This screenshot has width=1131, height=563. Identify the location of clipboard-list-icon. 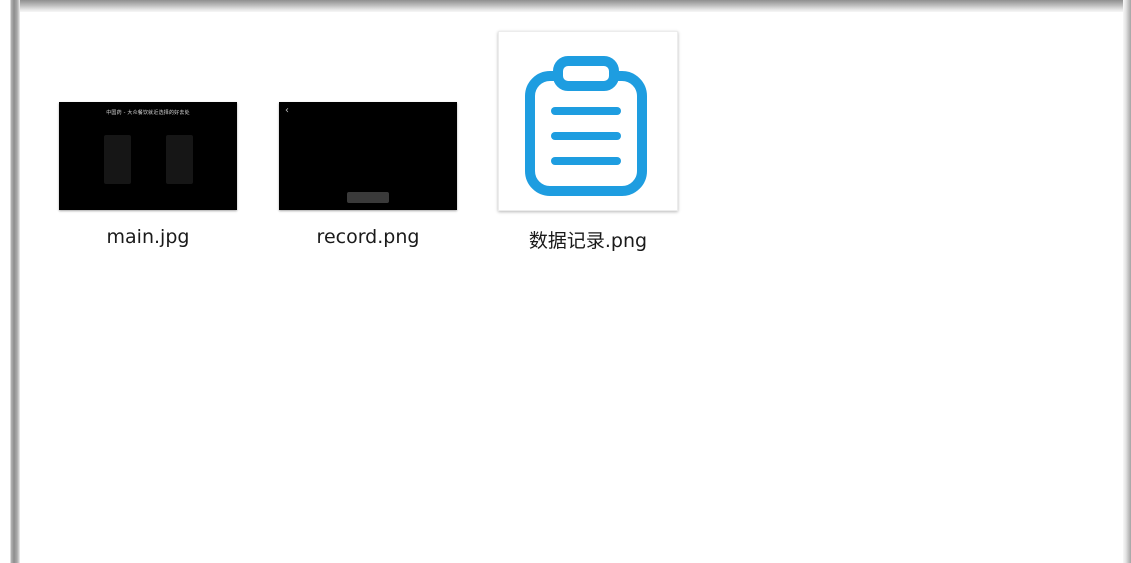
(586, 126).